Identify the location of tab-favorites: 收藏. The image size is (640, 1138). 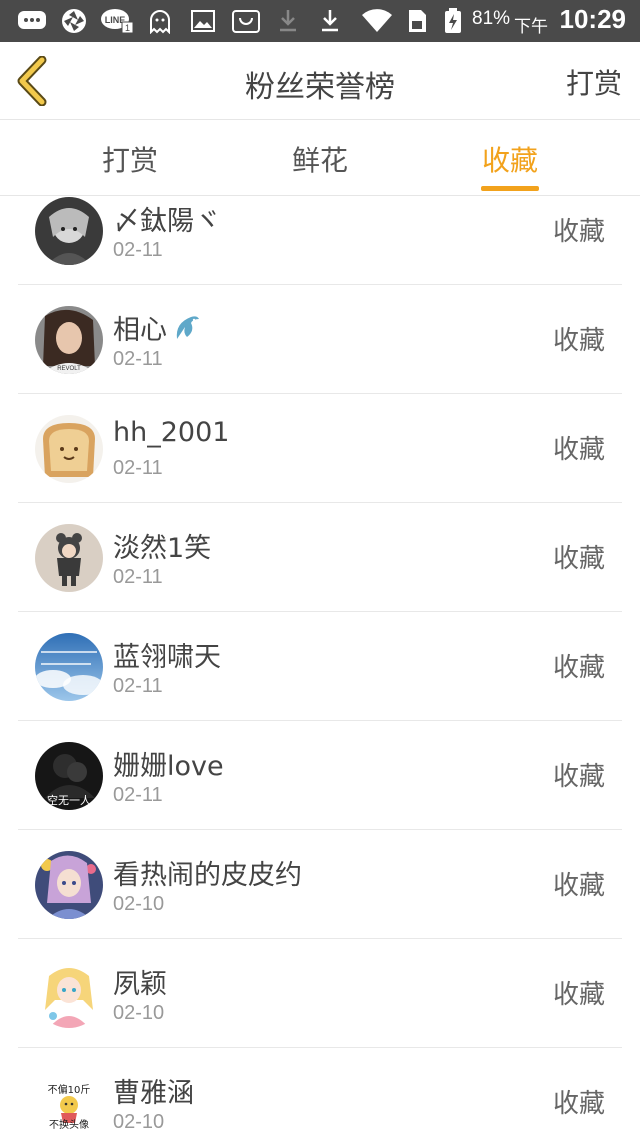
(510, 159).